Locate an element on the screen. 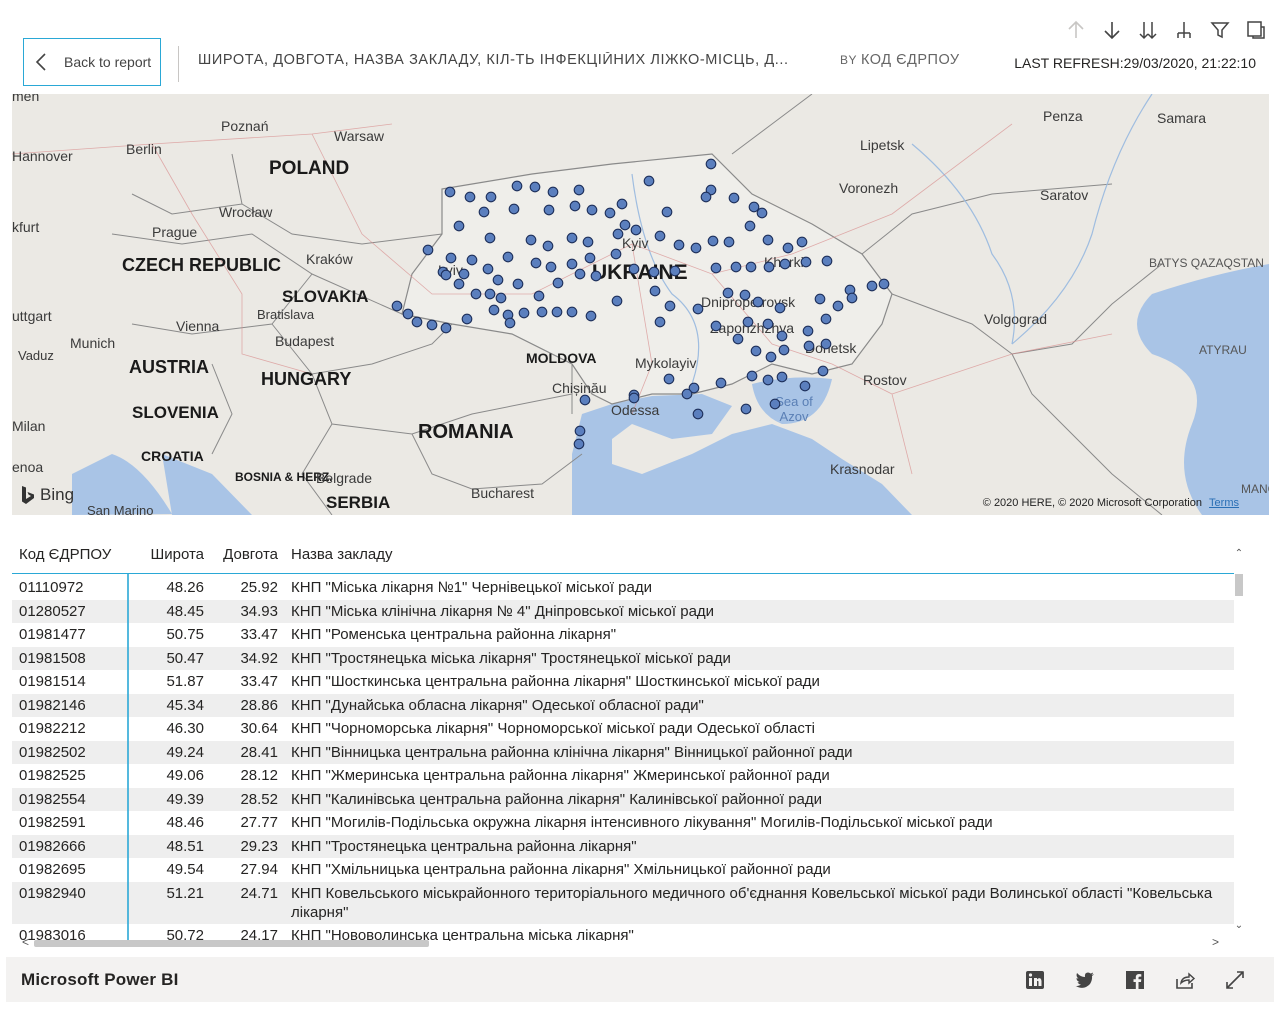  scroll-up-icon: ⌃ is located at coordinates (1239, 554).